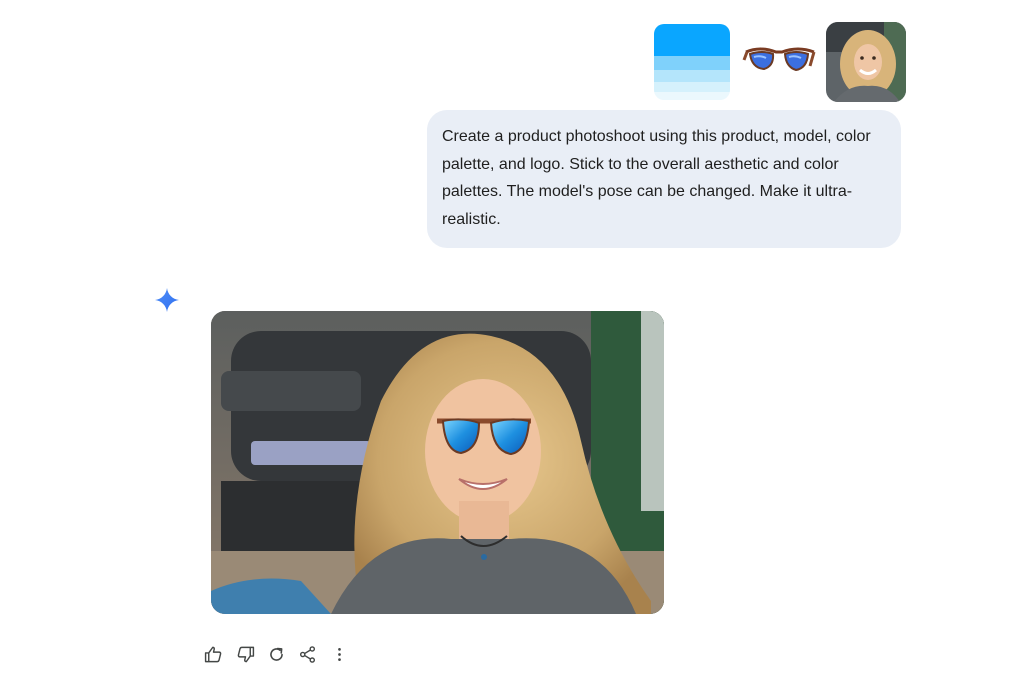  I want to click on thumbs-down-icon, so click(245, 654).